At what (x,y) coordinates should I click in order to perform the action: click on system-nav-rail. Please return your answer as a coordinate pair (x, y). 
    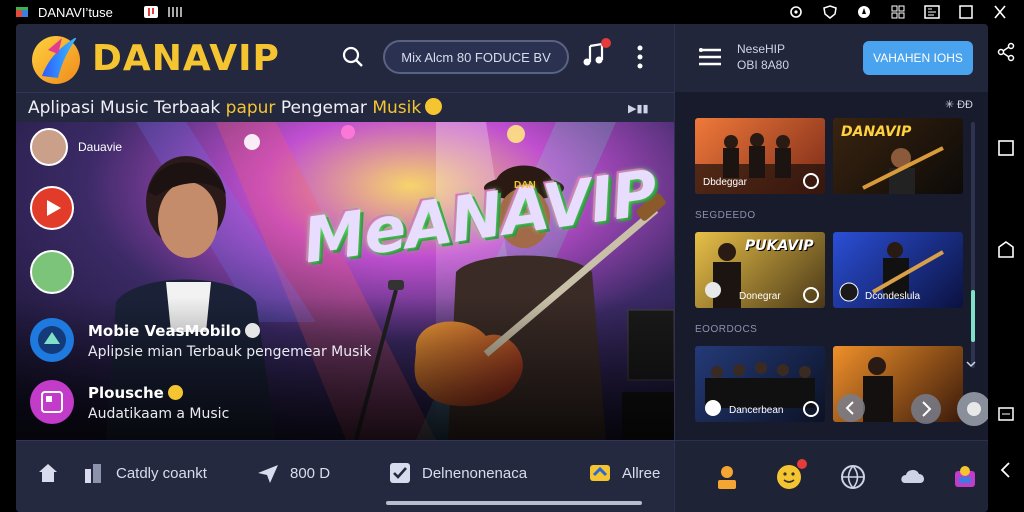
    Looking at the image, I should click on (1006, 268).